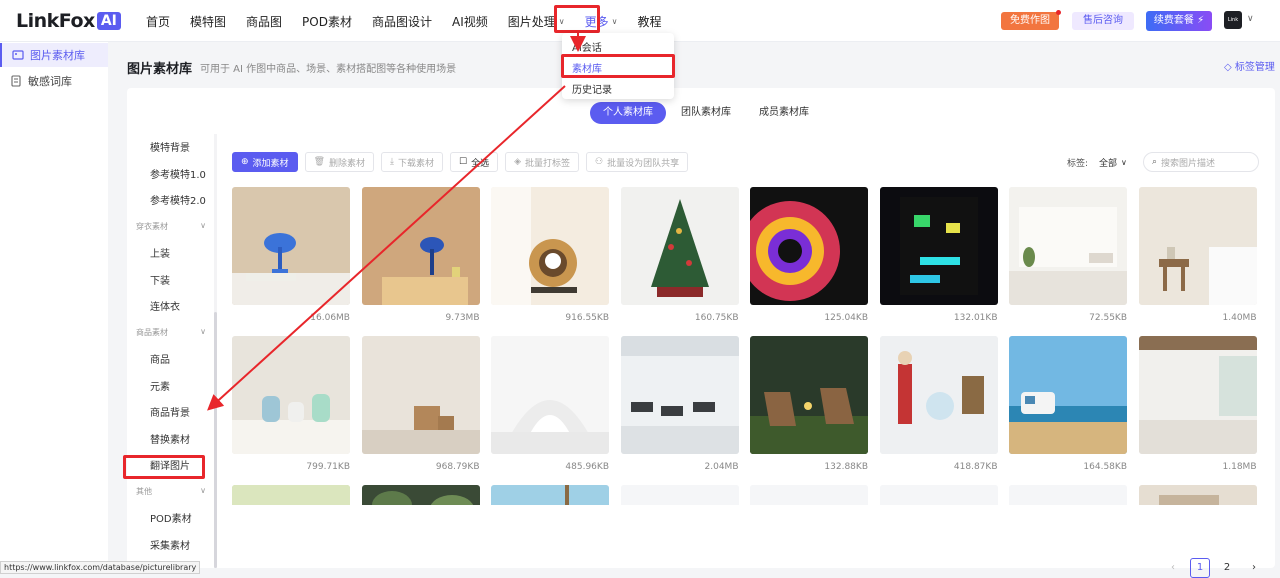 The height and width of the screenshot is (578, 1280). I want to click on support-button: 售后咨询, so click(1103, 21).